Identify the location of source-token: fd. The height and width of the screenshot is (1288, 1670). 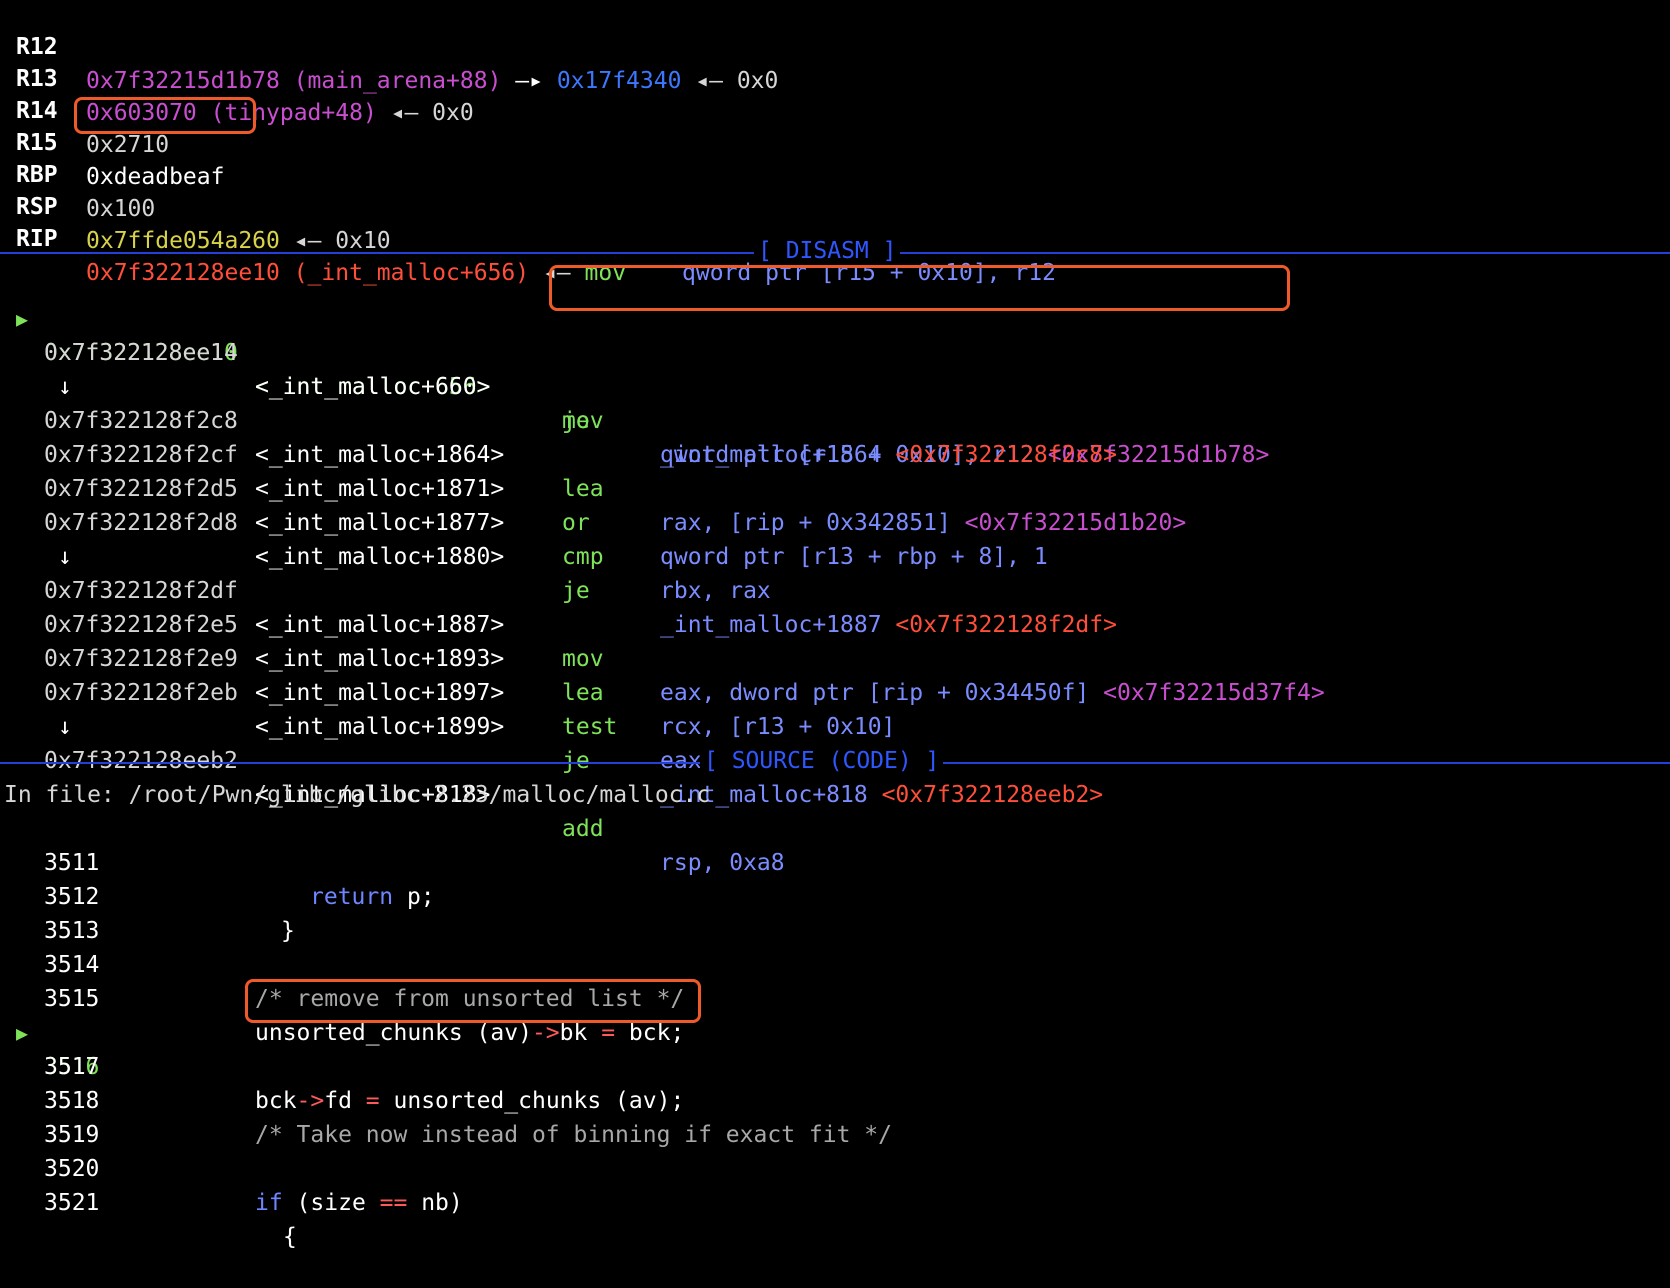
(345, 1101).